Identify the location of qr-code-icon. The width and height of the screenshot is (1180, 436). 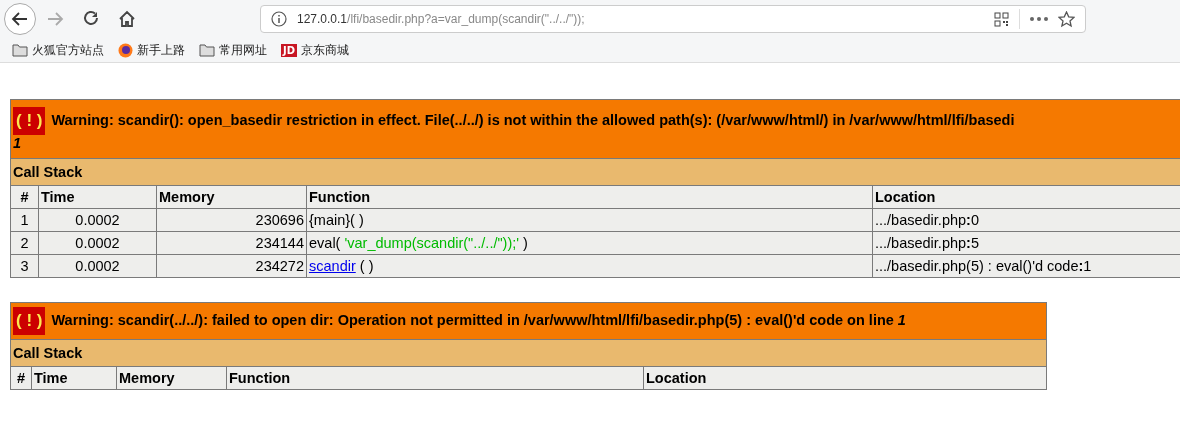
(1001, 19).